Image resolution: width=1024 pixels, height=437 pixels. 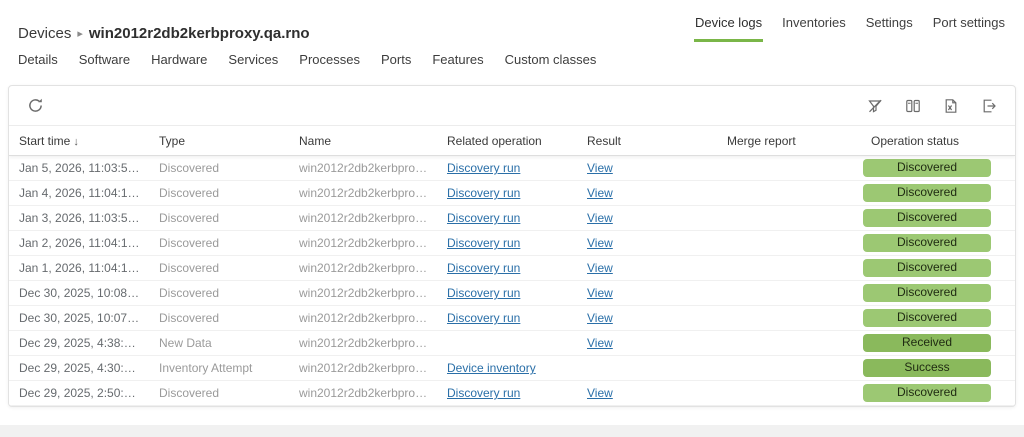 I want to click on subtab-services: Services, so click(x=253, y=59).